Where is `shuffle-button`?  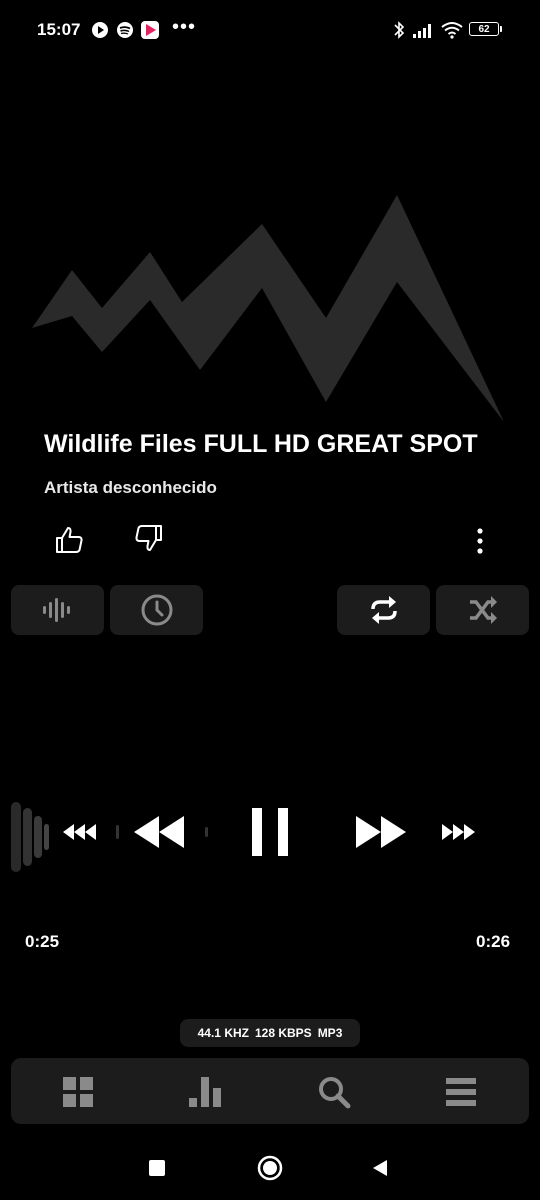
shuffle-button is located at coordinates (482, 610).